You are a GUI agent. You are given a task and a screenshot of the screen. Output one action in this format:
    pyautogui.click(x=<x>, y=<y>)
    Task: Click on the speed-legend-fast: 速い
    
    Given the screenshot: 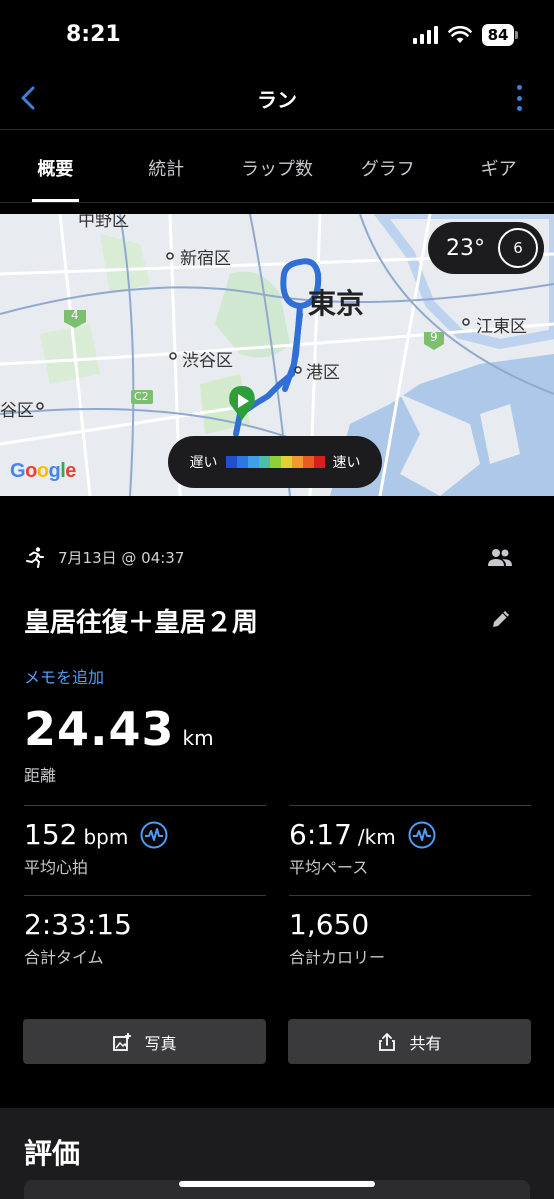 What is the action you would take?
    pyautogui.click(x=346, y=463)
    